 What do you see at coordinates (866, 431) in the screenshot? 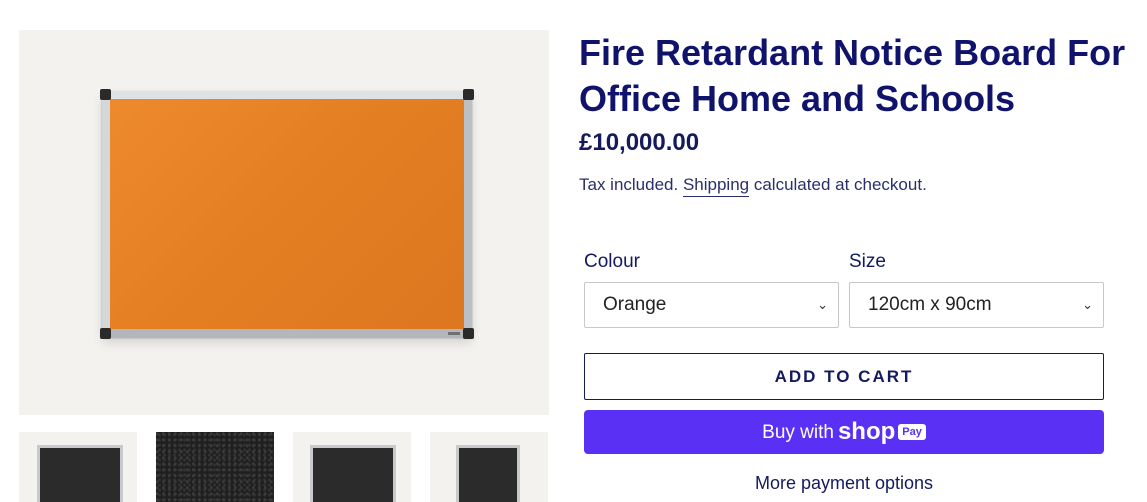
I see `shop-logo-text: shop` at bounding box center [866, 431].